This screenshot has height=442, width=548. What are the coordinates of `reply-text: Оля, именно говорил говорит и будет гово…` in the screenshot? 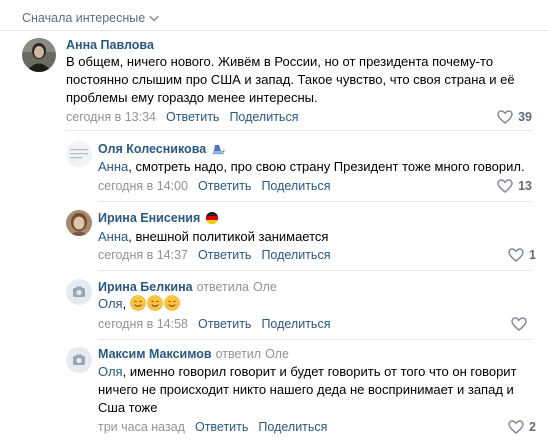 It's located at (316, 390).